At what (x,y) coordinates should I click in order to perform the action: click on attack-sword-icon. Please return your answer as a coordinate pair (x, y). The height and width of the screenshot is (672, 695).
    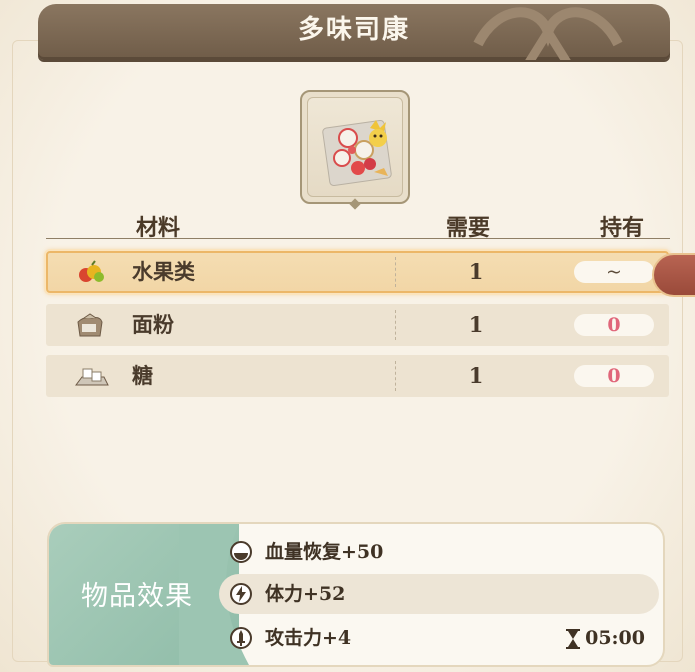
    Looking at the image, I should click on (241, 638).